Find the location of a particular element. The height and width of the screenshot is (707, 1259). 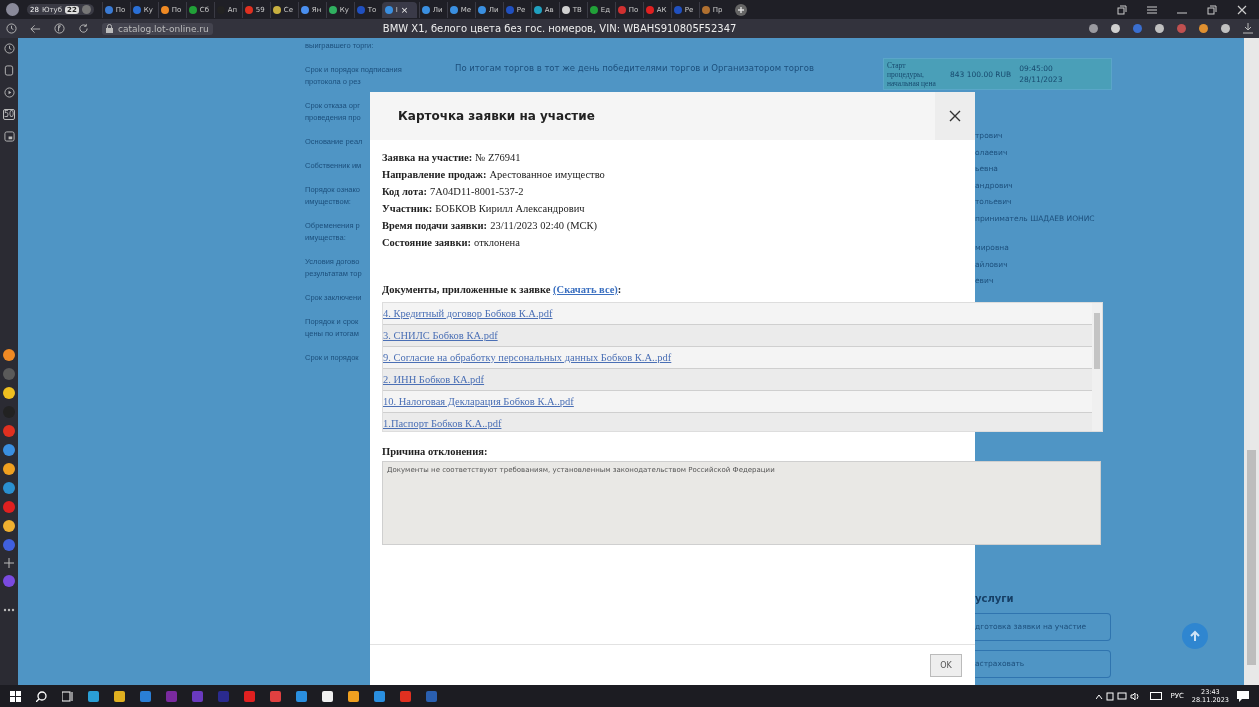

sidebar-badge: 50 is located at coordinates (9, 114).